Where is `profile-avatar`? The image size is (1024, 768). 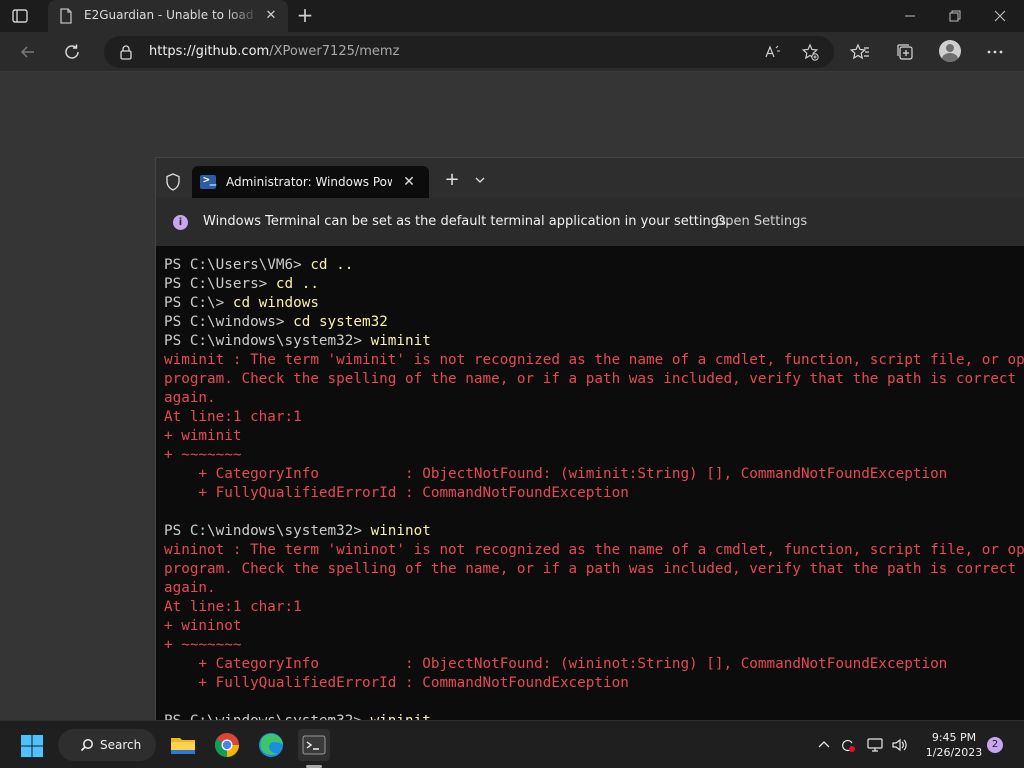 profile-avatar is located at coordinates (950, 51).